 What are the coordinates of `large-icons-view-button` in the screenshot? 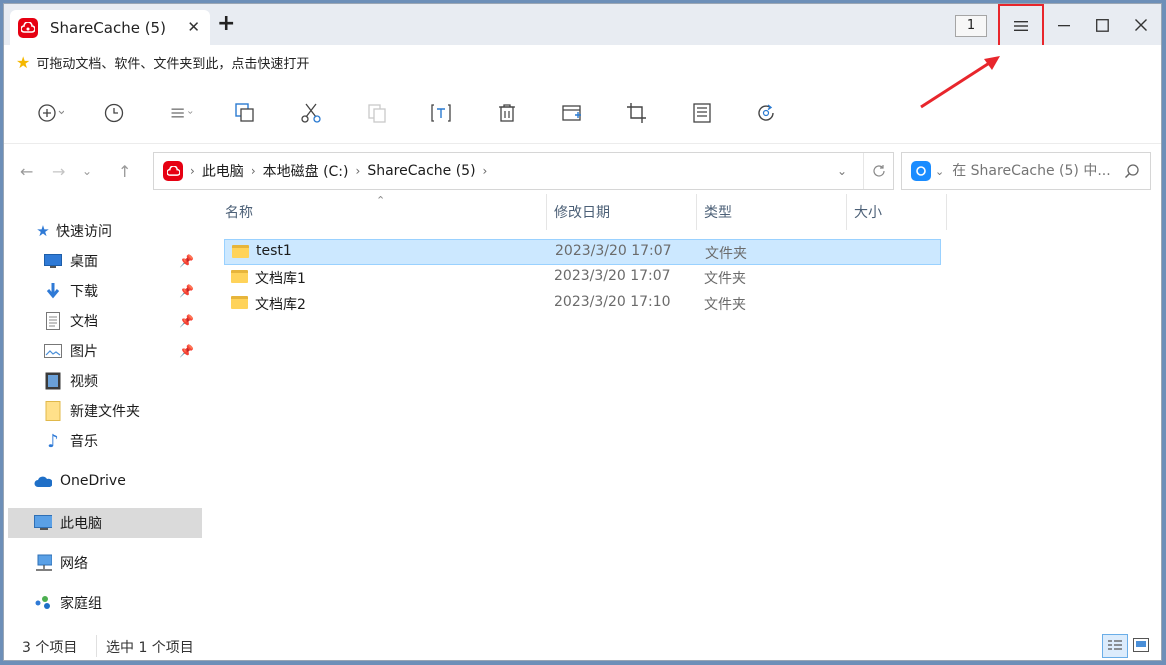 It's located at (1141, 645).